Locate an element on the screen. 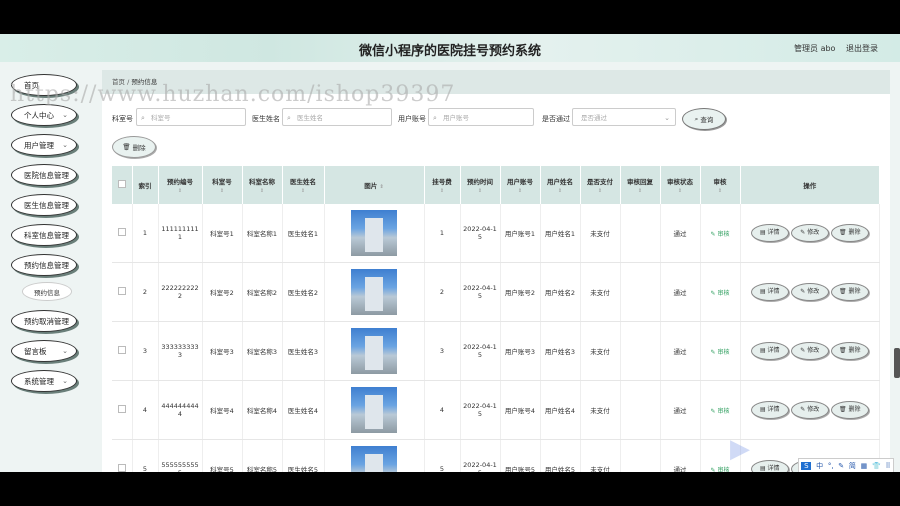 Image resolution: width=900 pixels, height=506 pixels. sidebar-item-cancel: 预约取消管理 is located at coordinates (44, 321).